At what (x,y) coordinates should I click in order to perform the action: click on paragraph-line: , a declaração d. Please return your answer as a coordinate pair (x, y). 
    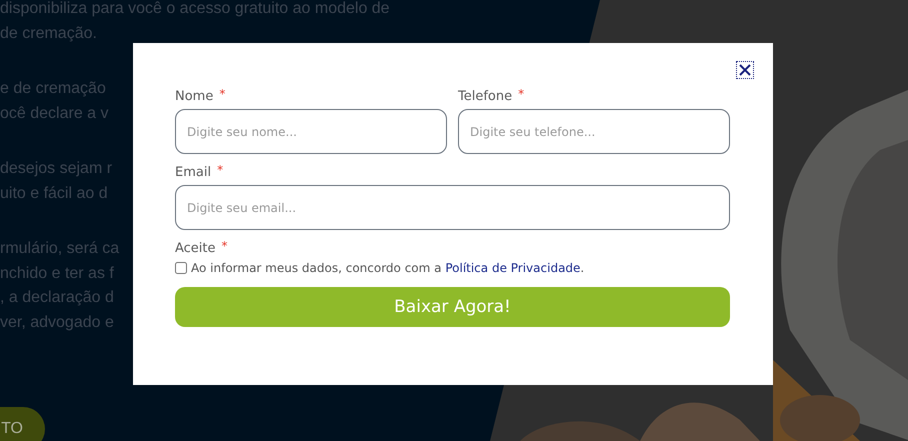
    Looking at the image, I should click on (57, 298).